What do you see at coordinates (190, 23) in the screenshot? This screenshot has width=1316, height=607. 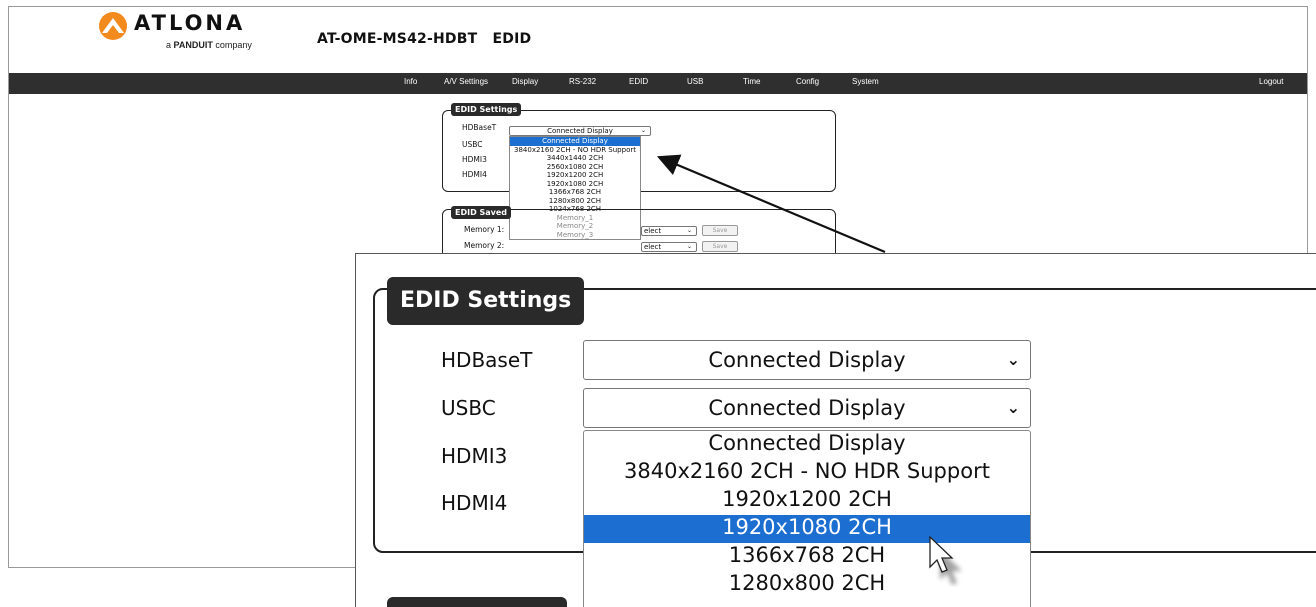 I see `logo-wordmark: ATLONA` at bounding box center [190, 23].